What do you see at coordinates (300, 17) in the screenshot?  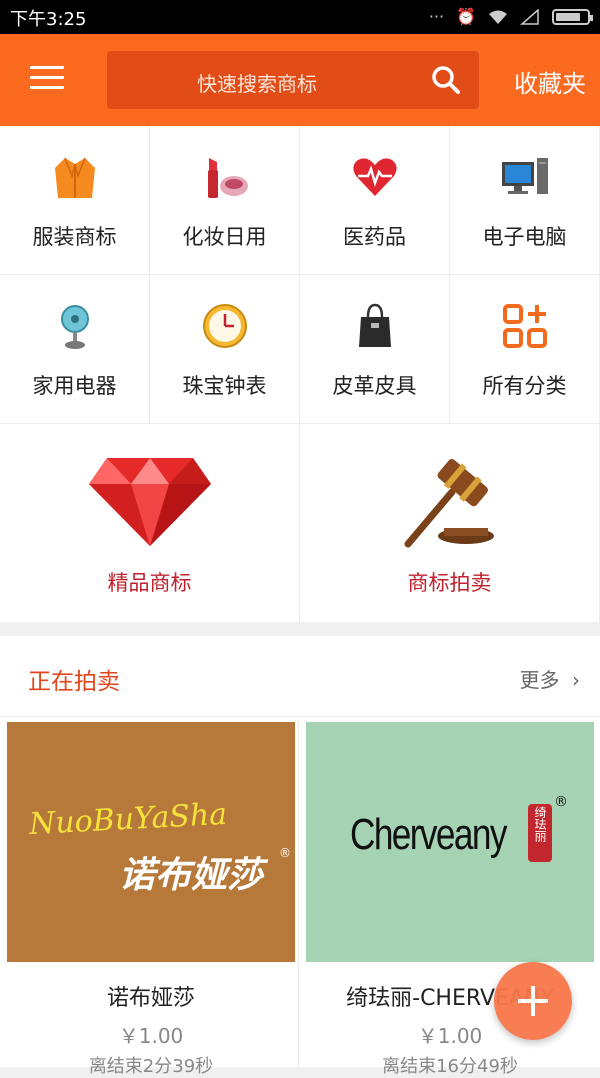 I see `status-bar: 下午3:25 ··· ⏰` at bounding box center [300, 17].